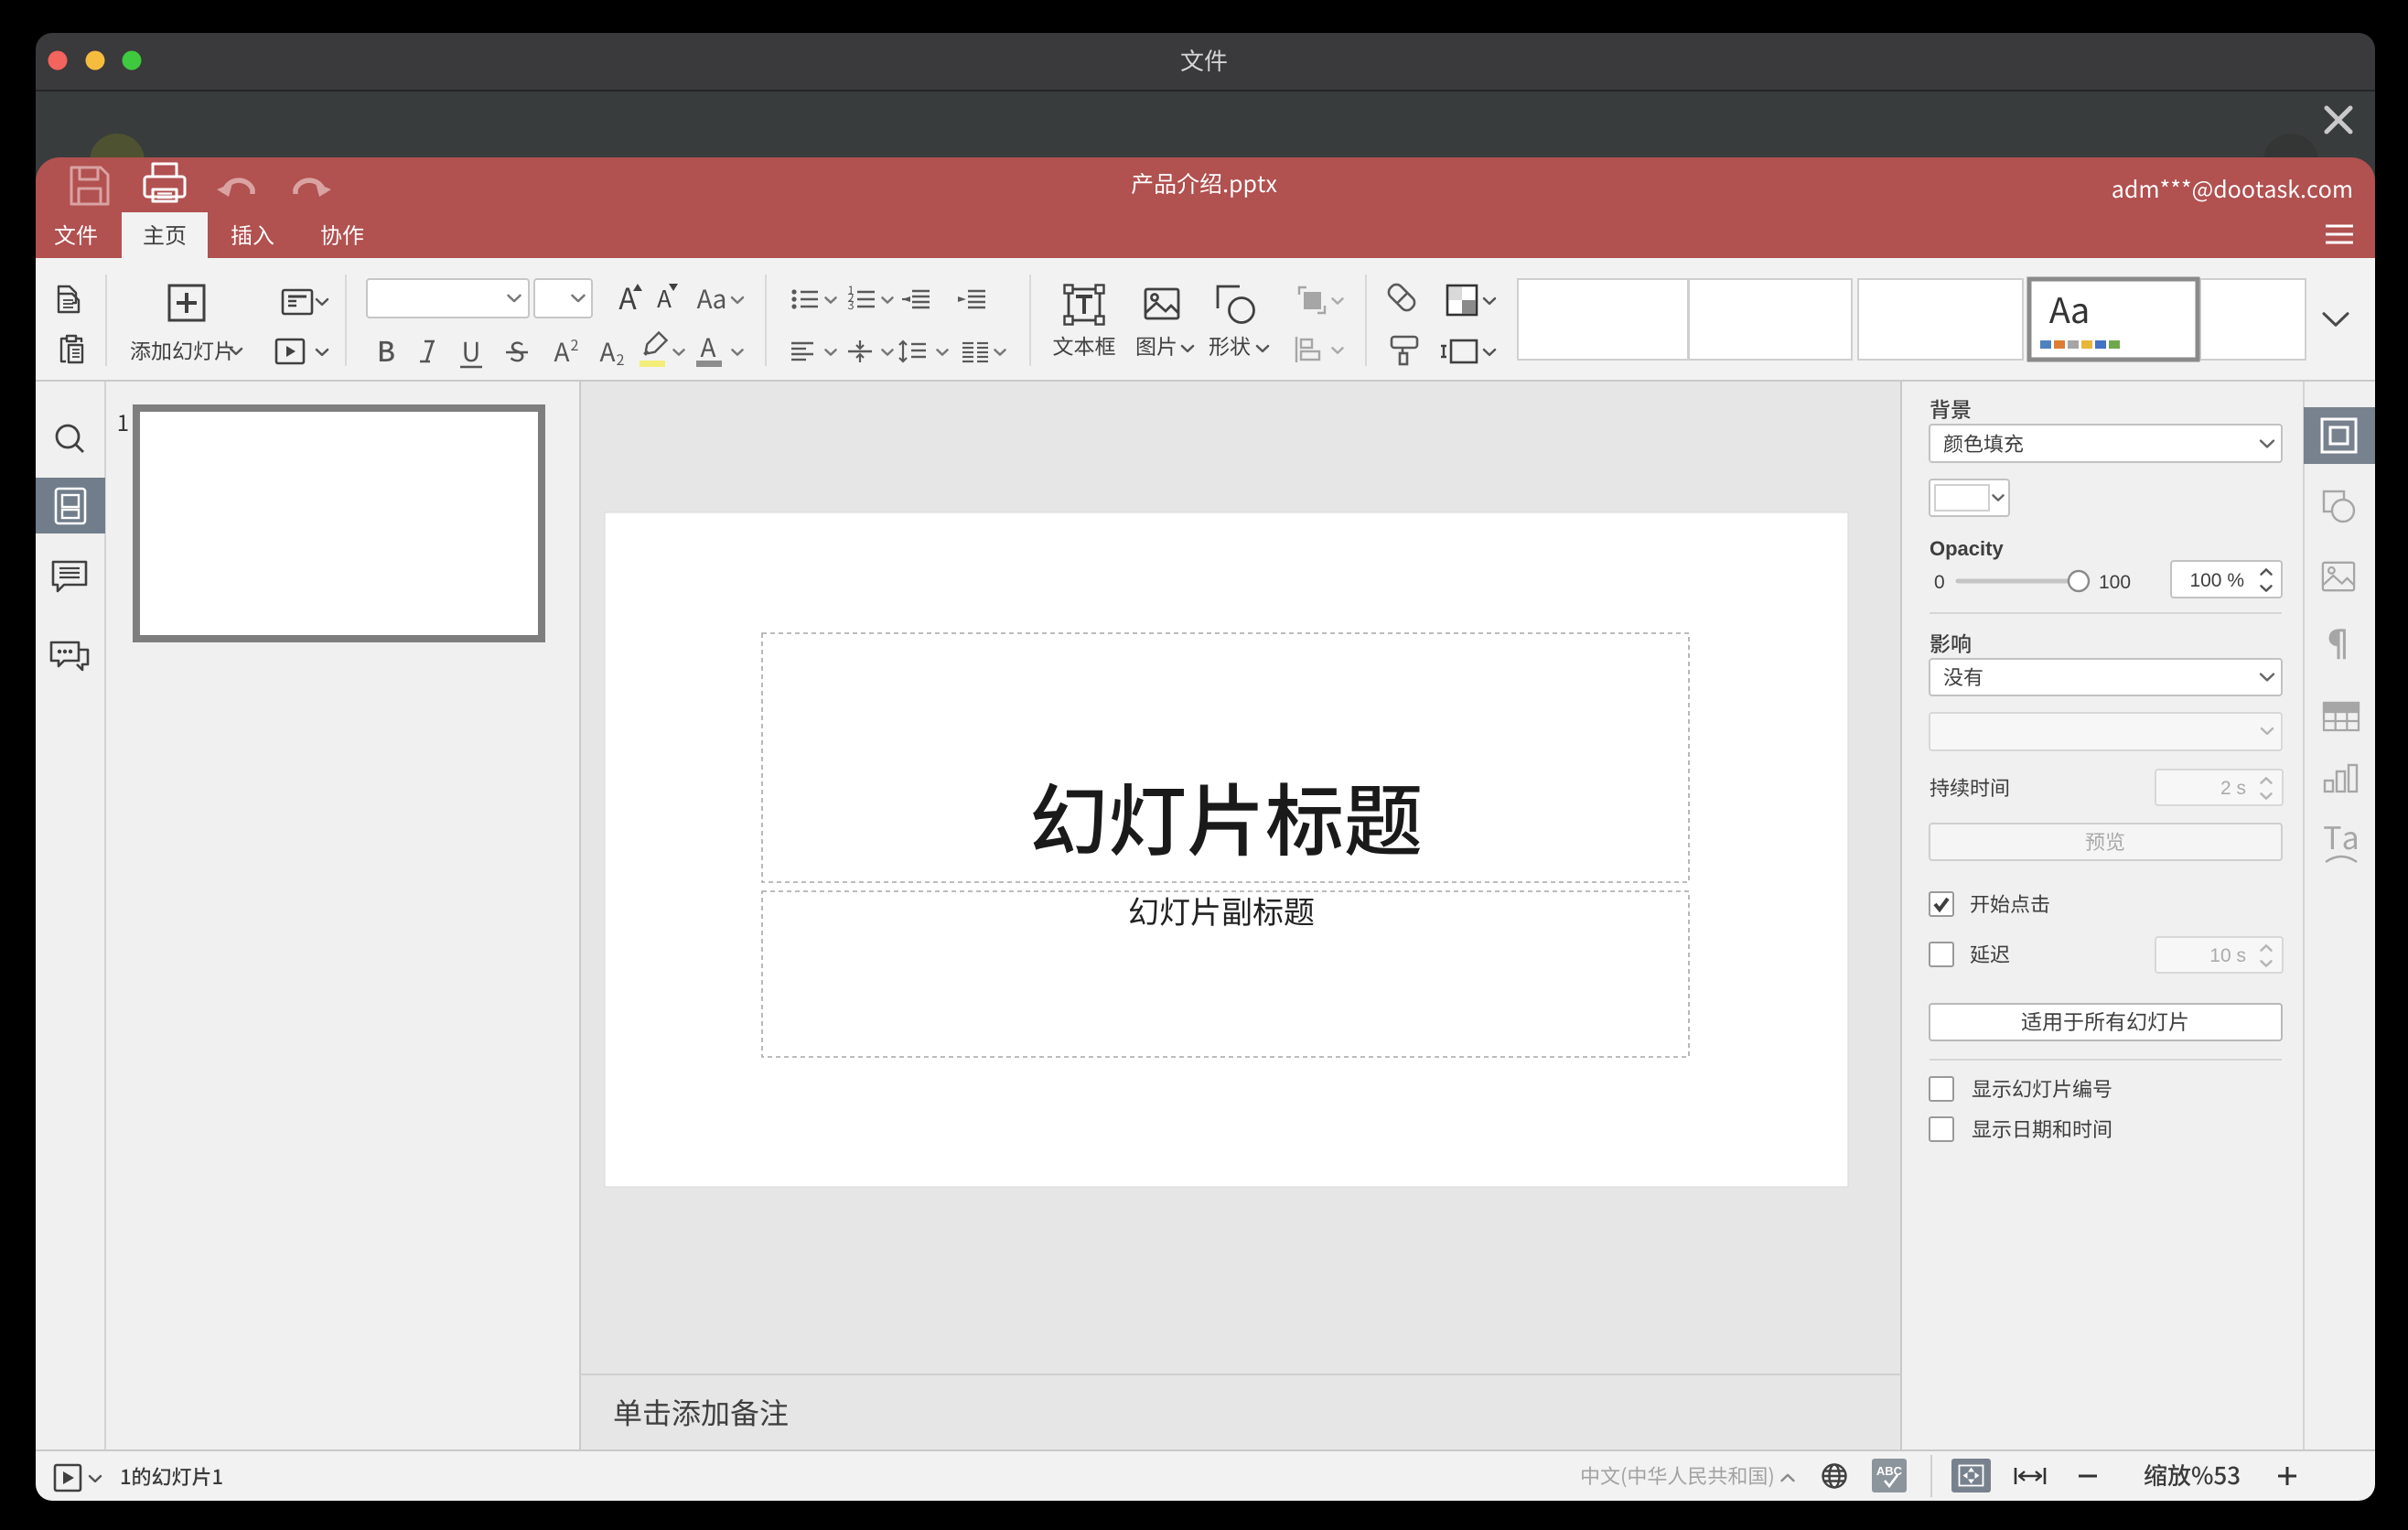 The image size is (2408, 1530). What do you see at coordinates (2227, 955) in the screenshot?
I see `svg-text: 10 s` at bounding box center [2227, 955].